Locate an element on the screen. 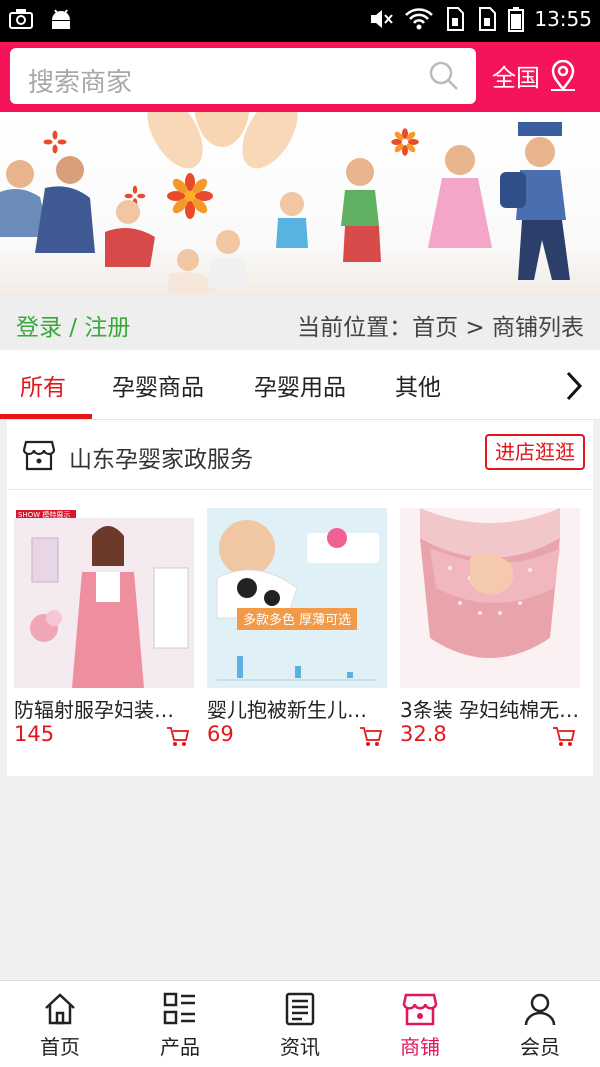  bottom-navigation: 首页 产品 资讯 商铺 会员 is located at coordinates (300, 1023).